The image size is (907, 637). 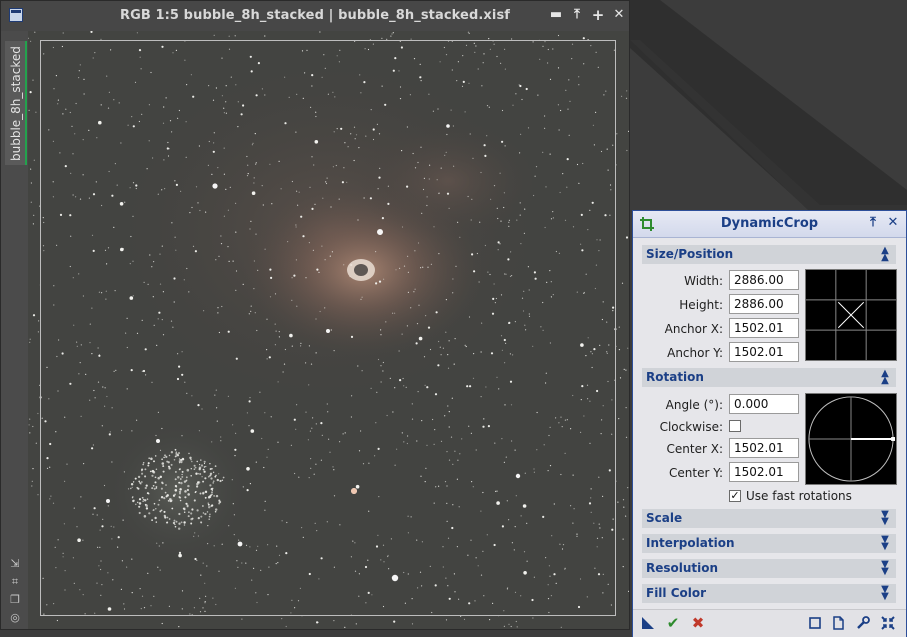 I want to click on width-field: 2886.00, so click(x=764, y=280).